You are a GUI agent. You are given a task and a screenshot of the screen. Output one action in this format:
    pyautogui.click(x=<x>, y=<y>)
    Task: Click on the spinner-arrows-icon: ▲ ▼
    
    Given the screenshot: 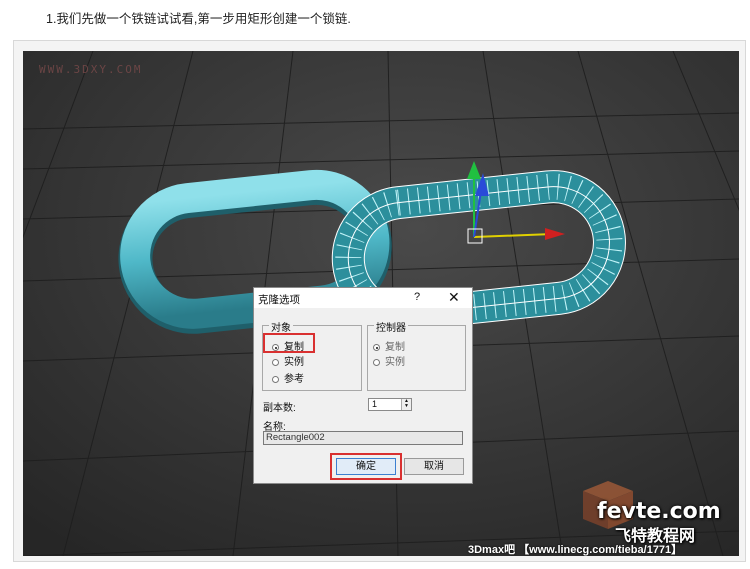 What is the action you would take?
    pyautogui.click(x=406, y=404)
    